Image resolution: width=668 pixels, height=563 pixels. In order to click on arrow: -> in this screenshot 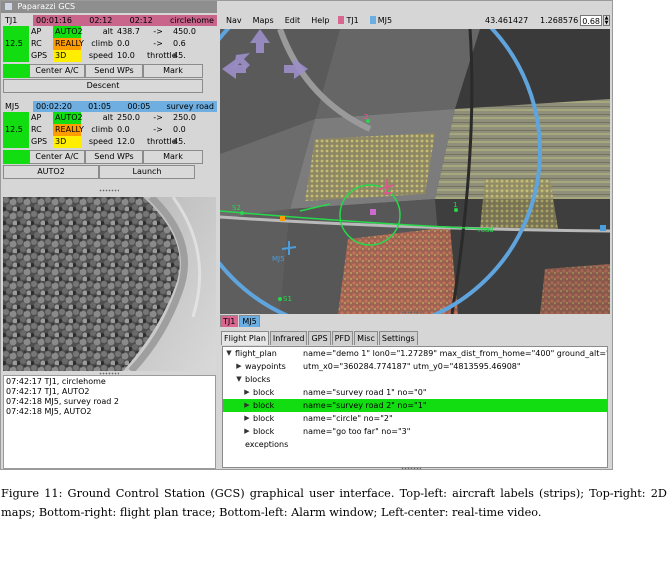, I will do `click(158, 43)`.